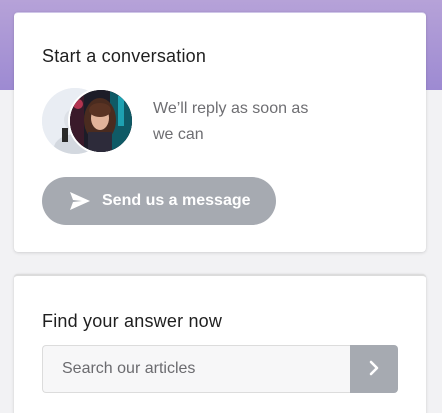 Image resolution: width=442 pixels, height=413 pixels. I want to click on search-submit-button, so click(374, 369).